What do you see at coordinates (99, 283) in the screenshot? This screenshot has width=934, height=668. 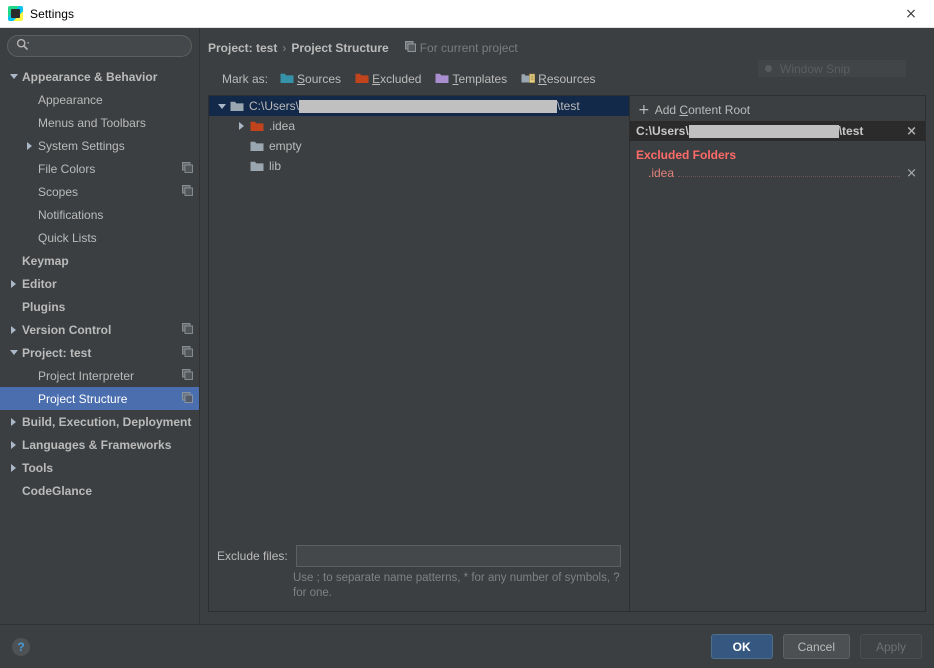 I see `sidebar-item-editor: Editor` at bounding box center [99, 283].